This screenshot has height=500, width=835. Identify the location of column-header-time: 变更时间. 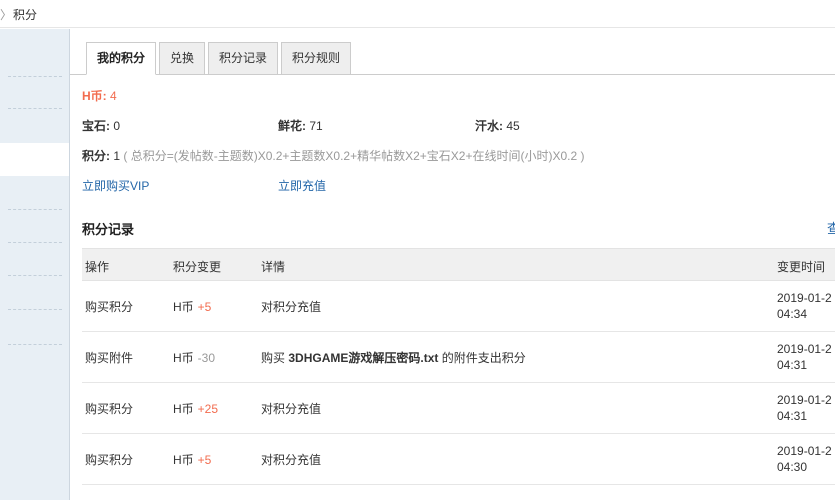
(801, 267).